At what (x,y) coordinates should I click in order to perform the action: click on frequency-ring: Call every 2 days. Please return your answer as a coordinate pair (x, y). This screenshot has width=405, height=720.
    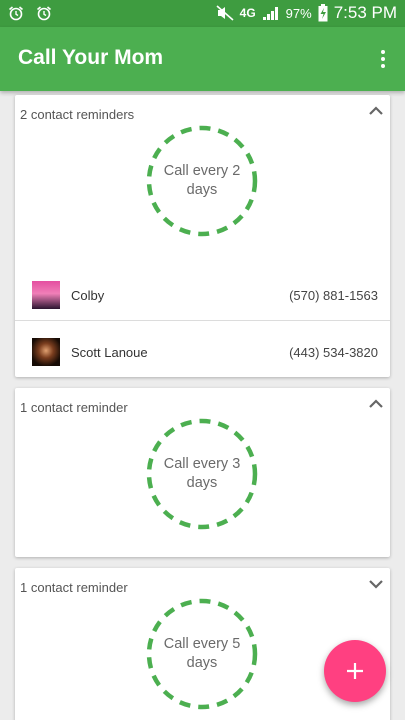
    Looking at the image, I should click on (202, 181).